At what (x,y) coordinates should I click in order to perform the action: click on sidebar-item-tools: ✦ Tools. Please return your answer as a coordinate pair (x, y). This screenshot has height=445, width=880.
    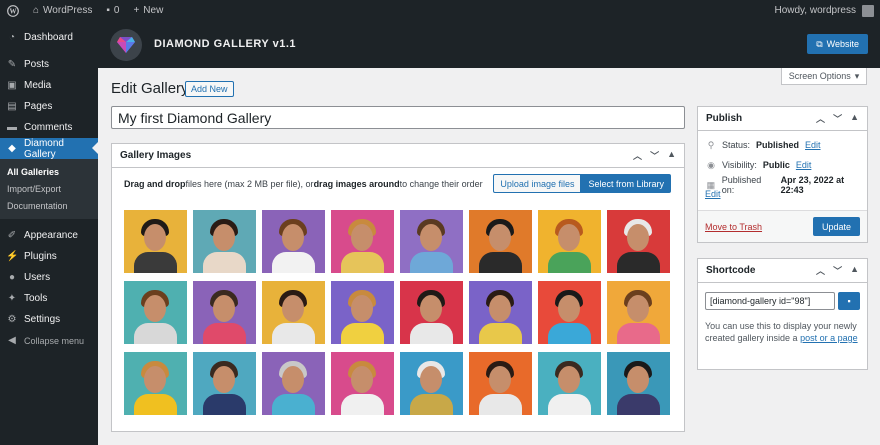
    Looking at the image, I should click on (49, 298).